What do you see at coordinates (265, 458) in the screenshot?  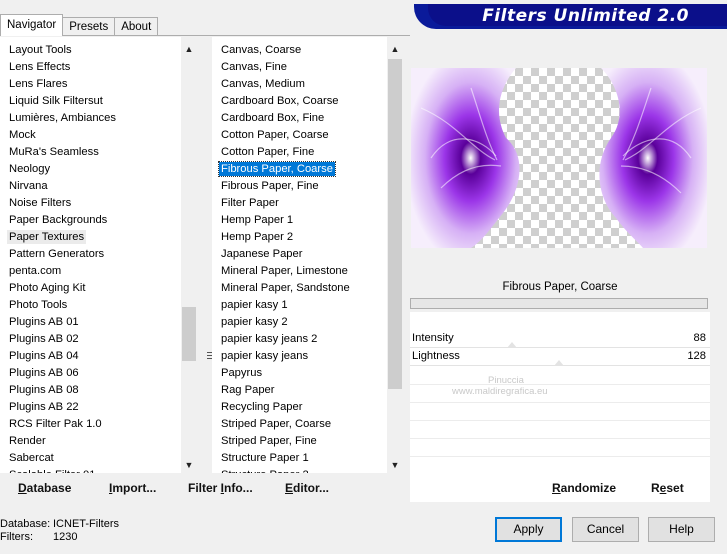 I see `filter-item-label: Structure Paper 1` at bounding box center [265, 458].